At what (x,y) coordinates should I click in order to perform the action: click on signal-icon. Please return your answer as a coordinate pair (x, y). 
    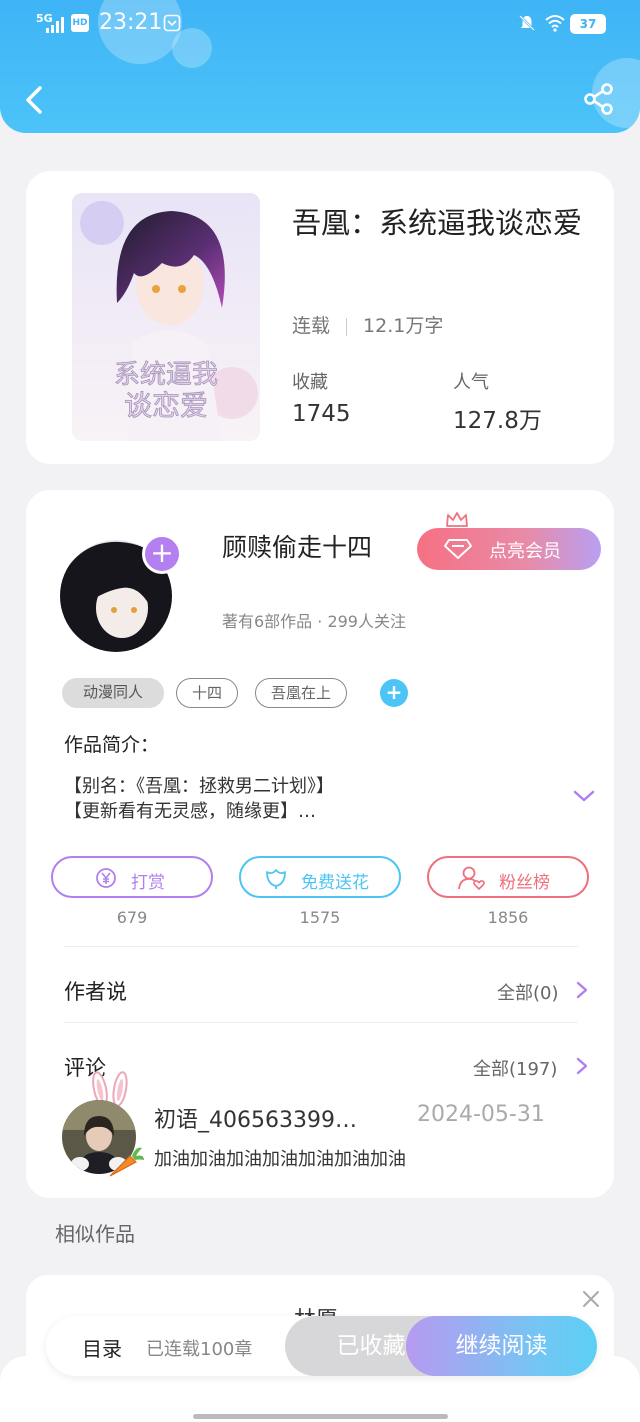
    Looking at the image, I should click on (56, 24).